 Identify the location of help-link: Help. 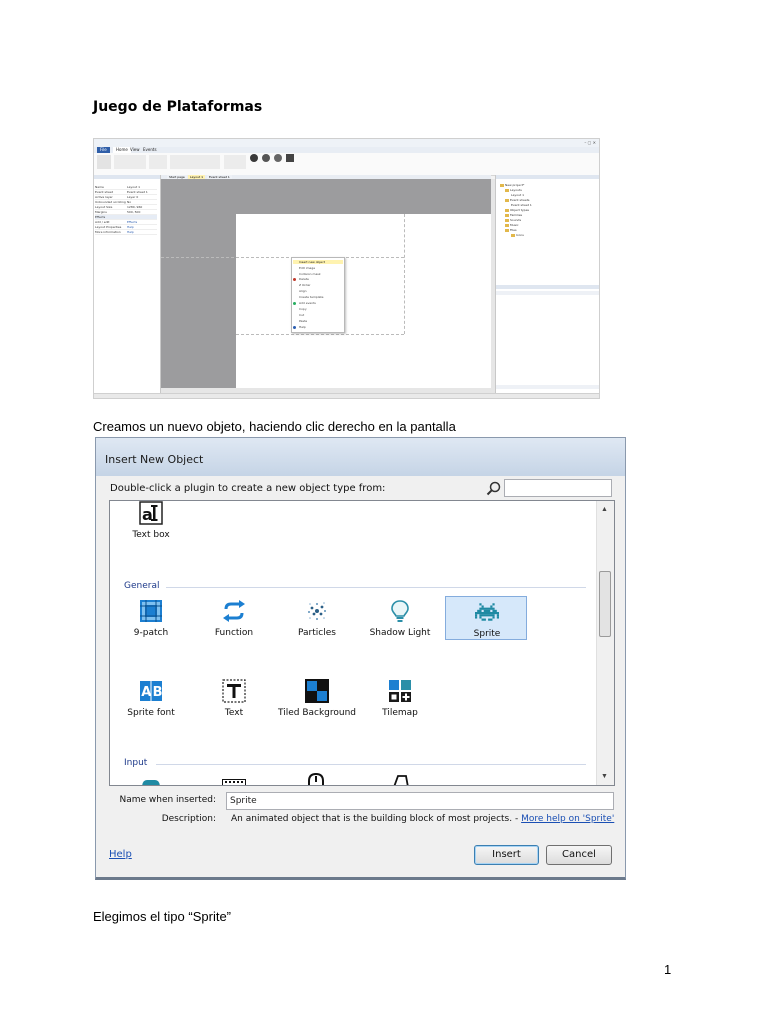
(120, 854).